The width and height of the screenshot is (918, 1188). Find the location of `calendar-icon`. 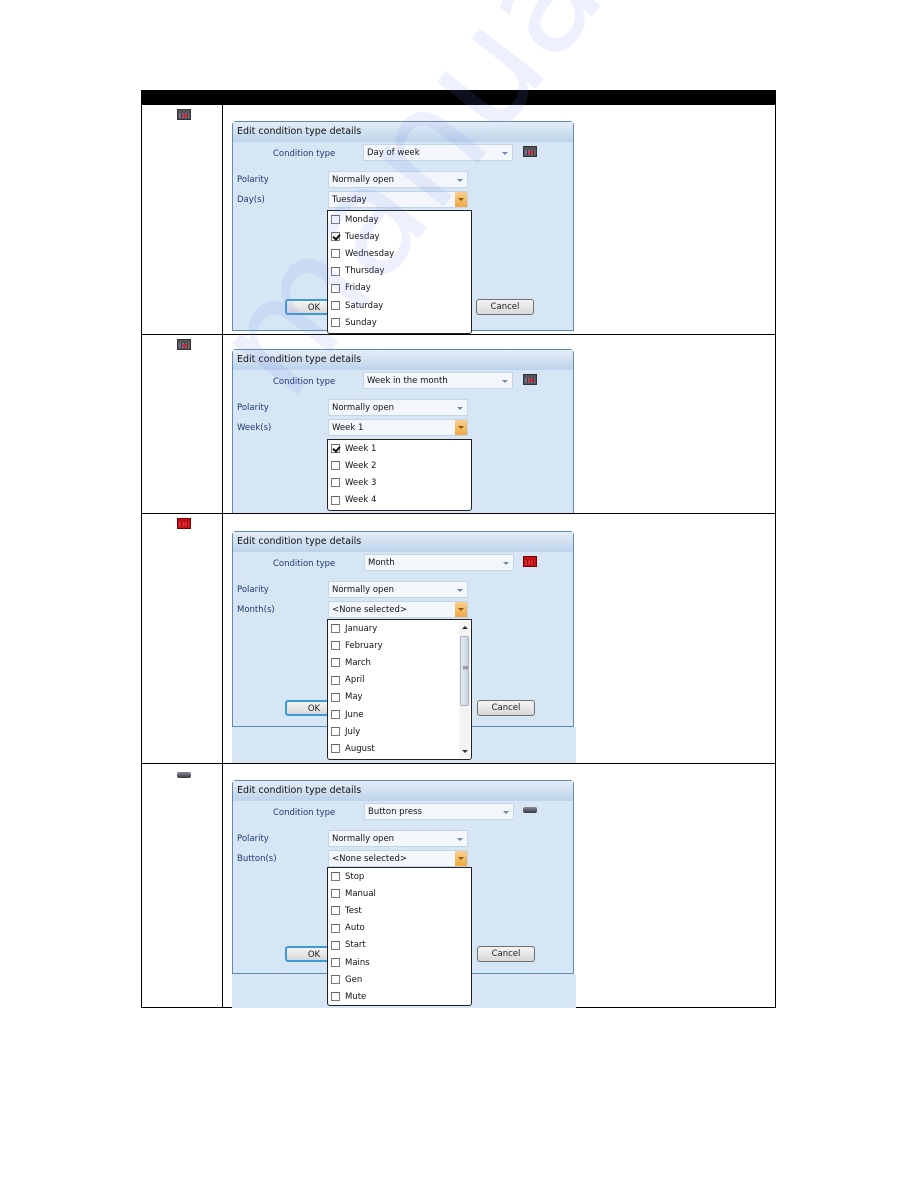

calendar-icon is located at coordinates (184, 344).